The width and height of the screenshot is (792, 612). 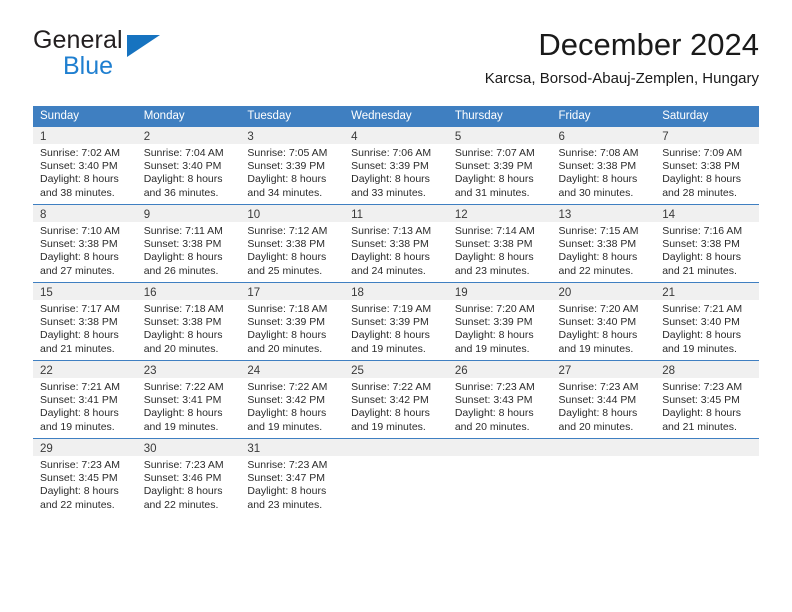 What do you see at coordinates (150, 293) in the screenshot?
I see `day-number: 16` at bounding box center [150, 293].